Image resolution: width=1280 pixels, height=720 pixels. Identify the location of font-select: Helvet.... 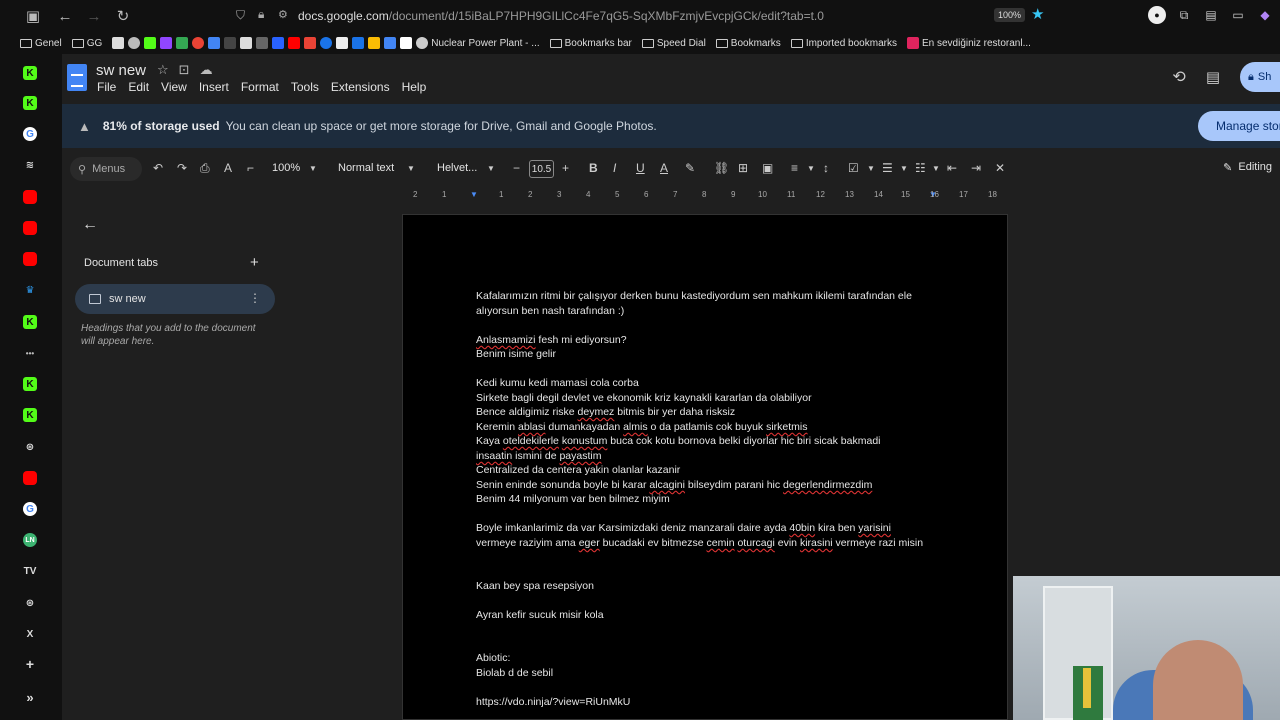
(457, 168).